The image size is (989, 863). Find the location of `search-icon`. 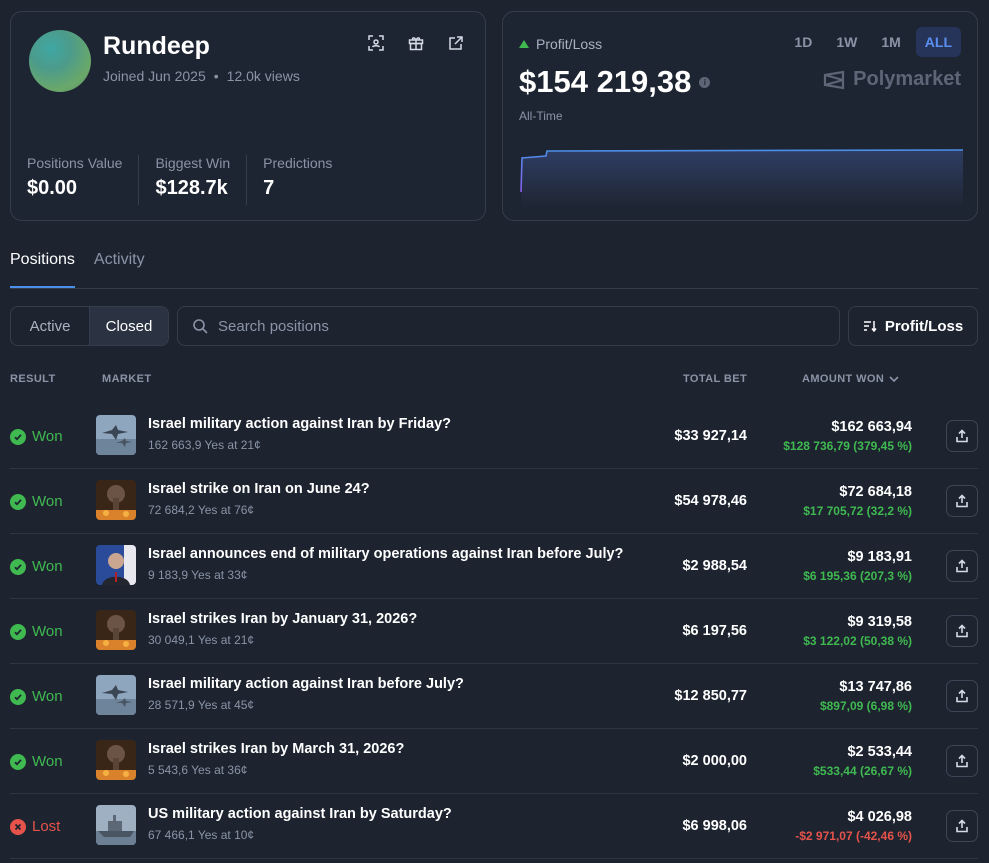

search-icon is located at coordinates (200, 326).